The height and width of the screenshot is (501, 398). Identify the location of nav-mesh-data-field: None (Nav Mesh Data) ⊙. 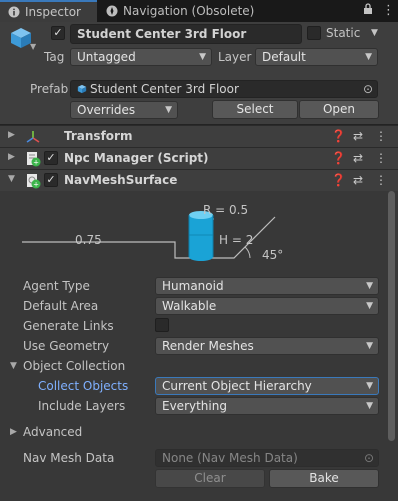
(267, 458).